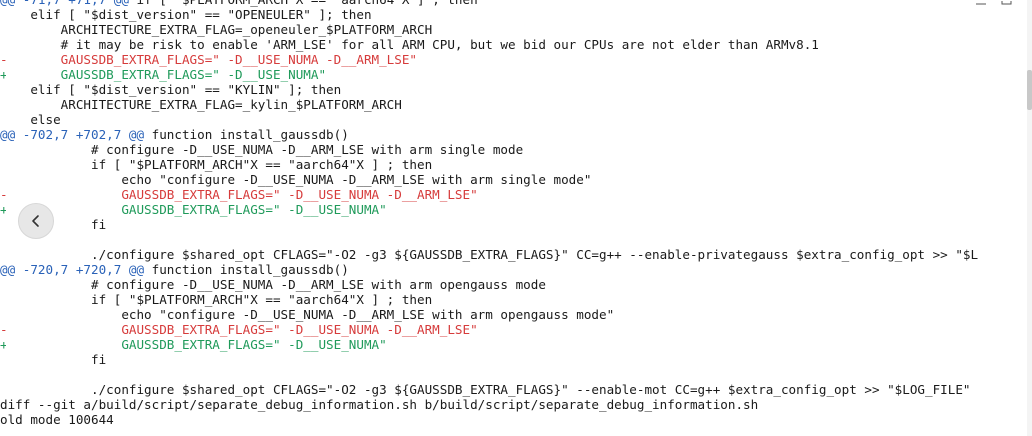 The height and width of the screenshot is (436, 1032). I want to click on code-text: old mode 100644, so click(57, 419).